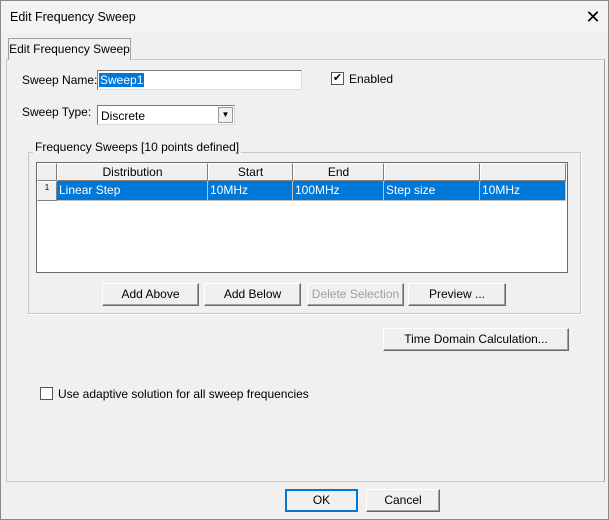 This screenshot has height=520, width=609. What do you see at coordinates (57, 112) in the screenshot?
I see `sweep-type-label: Sweep Type:` at bounding box center [57, 112].